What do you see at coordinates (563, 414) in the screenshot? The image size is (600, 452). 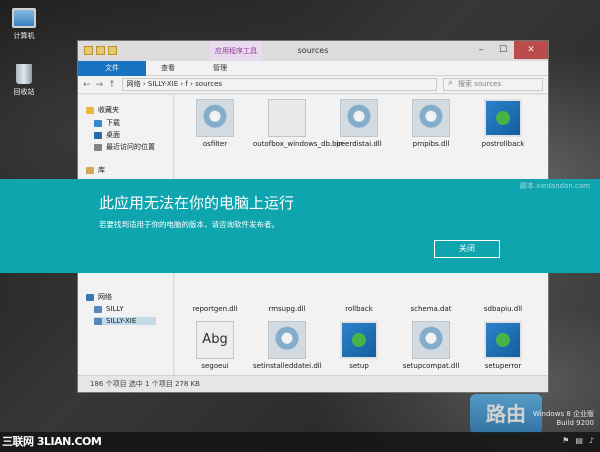 I see `os-edition: Windows 8 企业版` at bounding box center [563, 414].